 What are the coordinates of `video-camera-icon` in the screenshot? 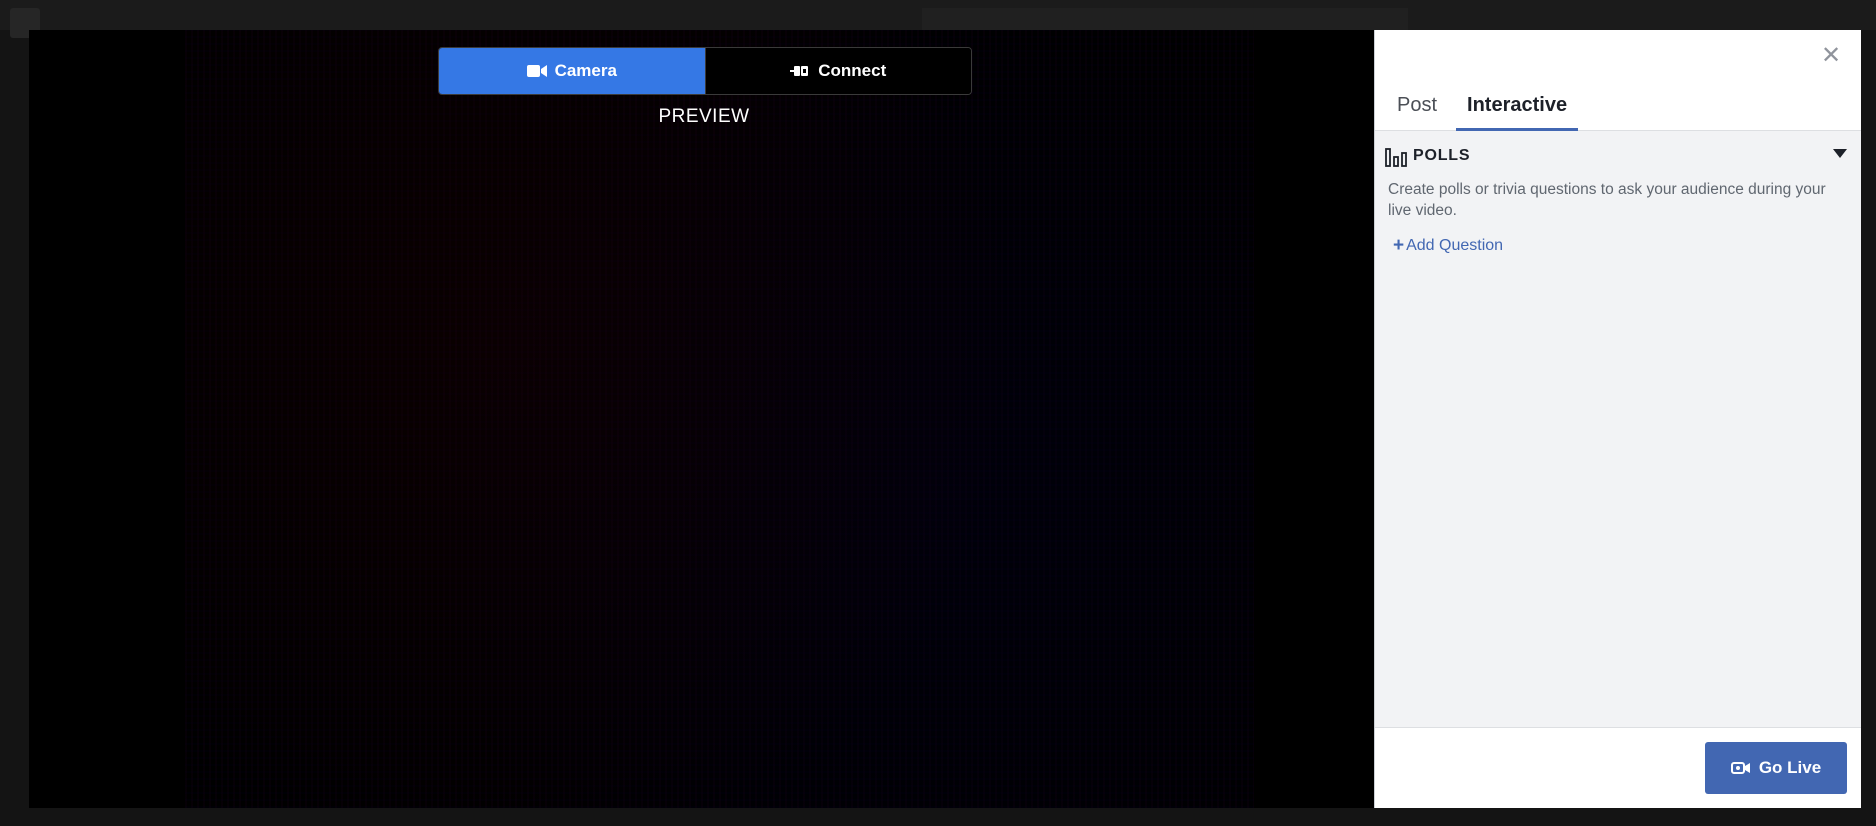 It's located at (536, 71).